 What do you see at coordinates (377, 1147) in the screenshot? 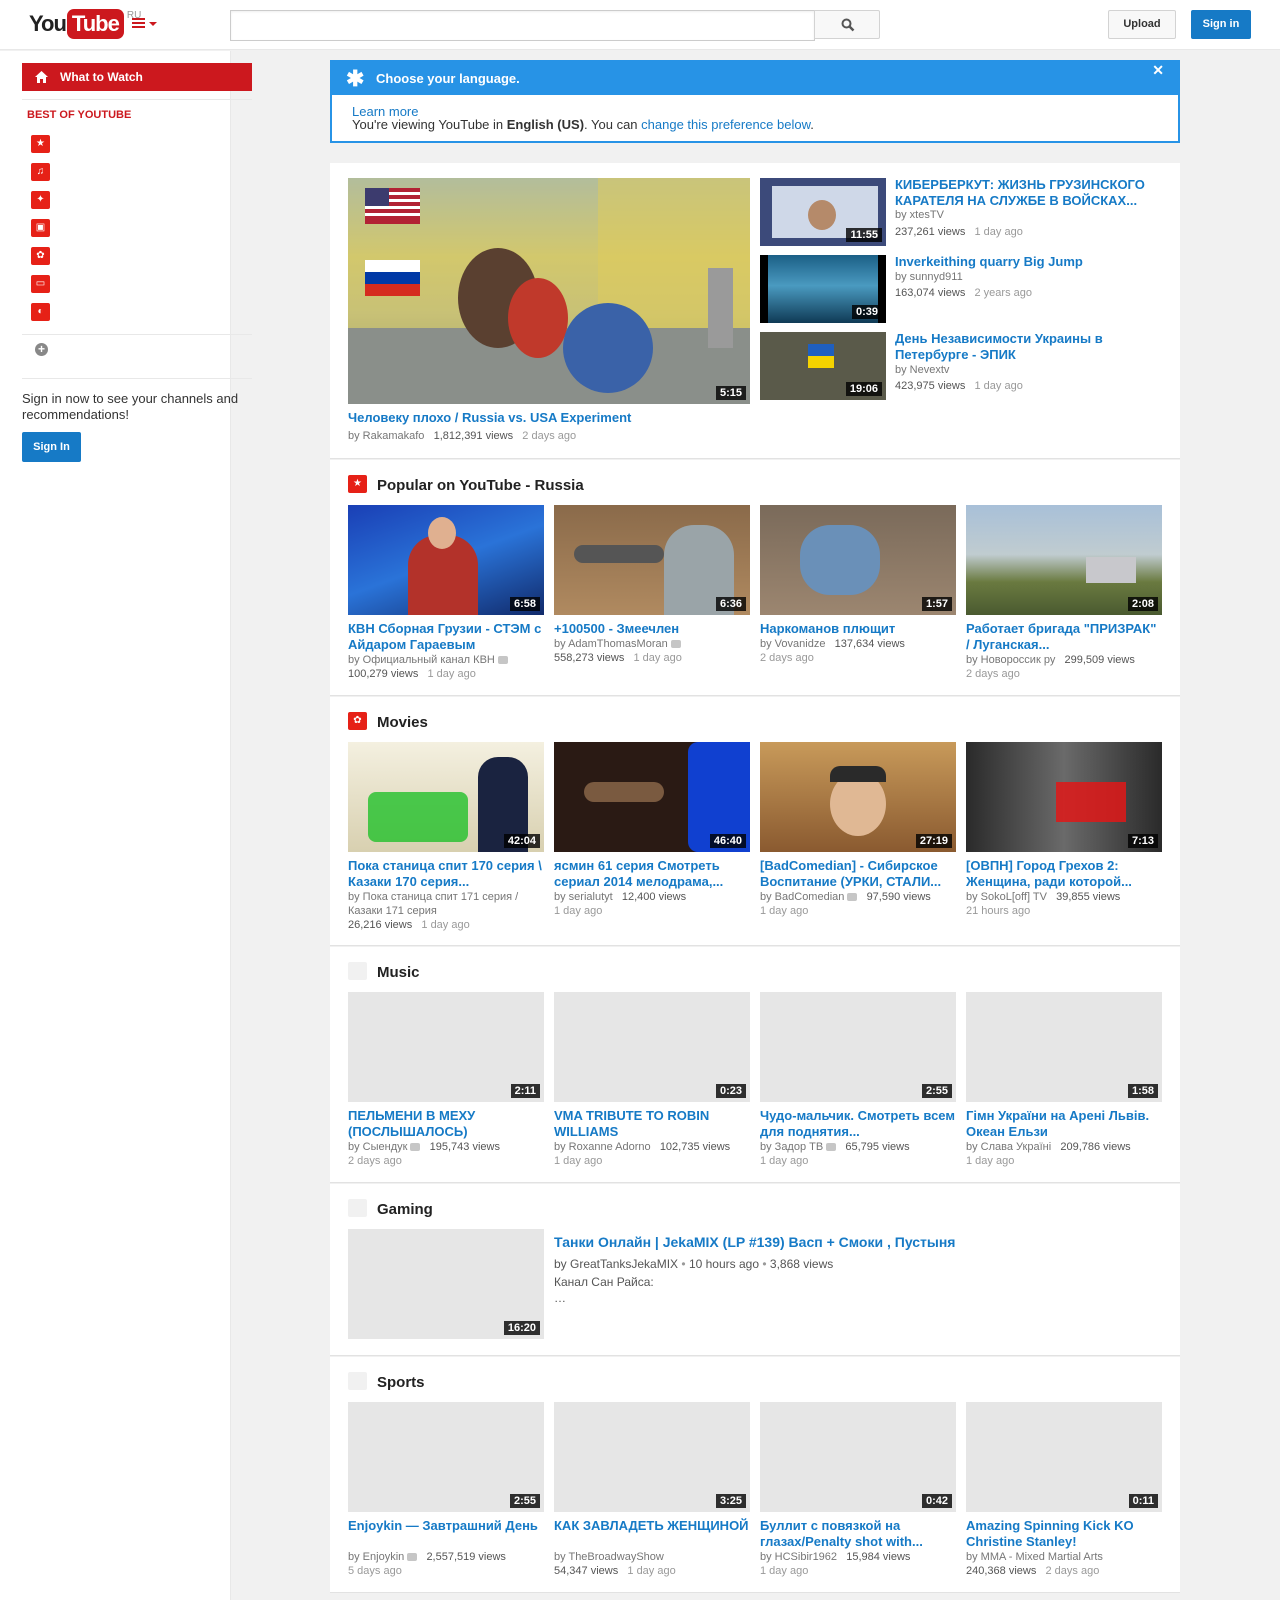
I see `video-channel: by Сыендук` at bounding box center [377, 1147].